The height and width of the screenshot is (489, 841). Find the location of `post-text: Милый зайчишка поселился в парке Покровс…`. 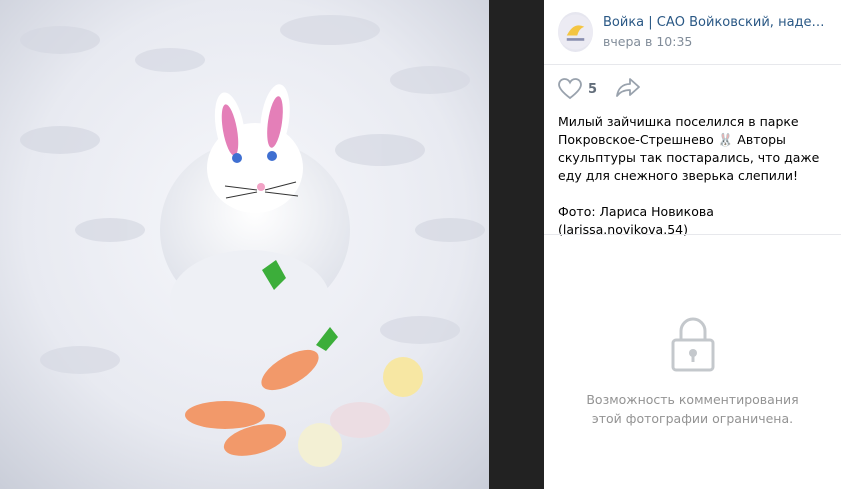

post-text: Милый зайчишка поселился в парке Покровс… is located at coordinates (692, 176).